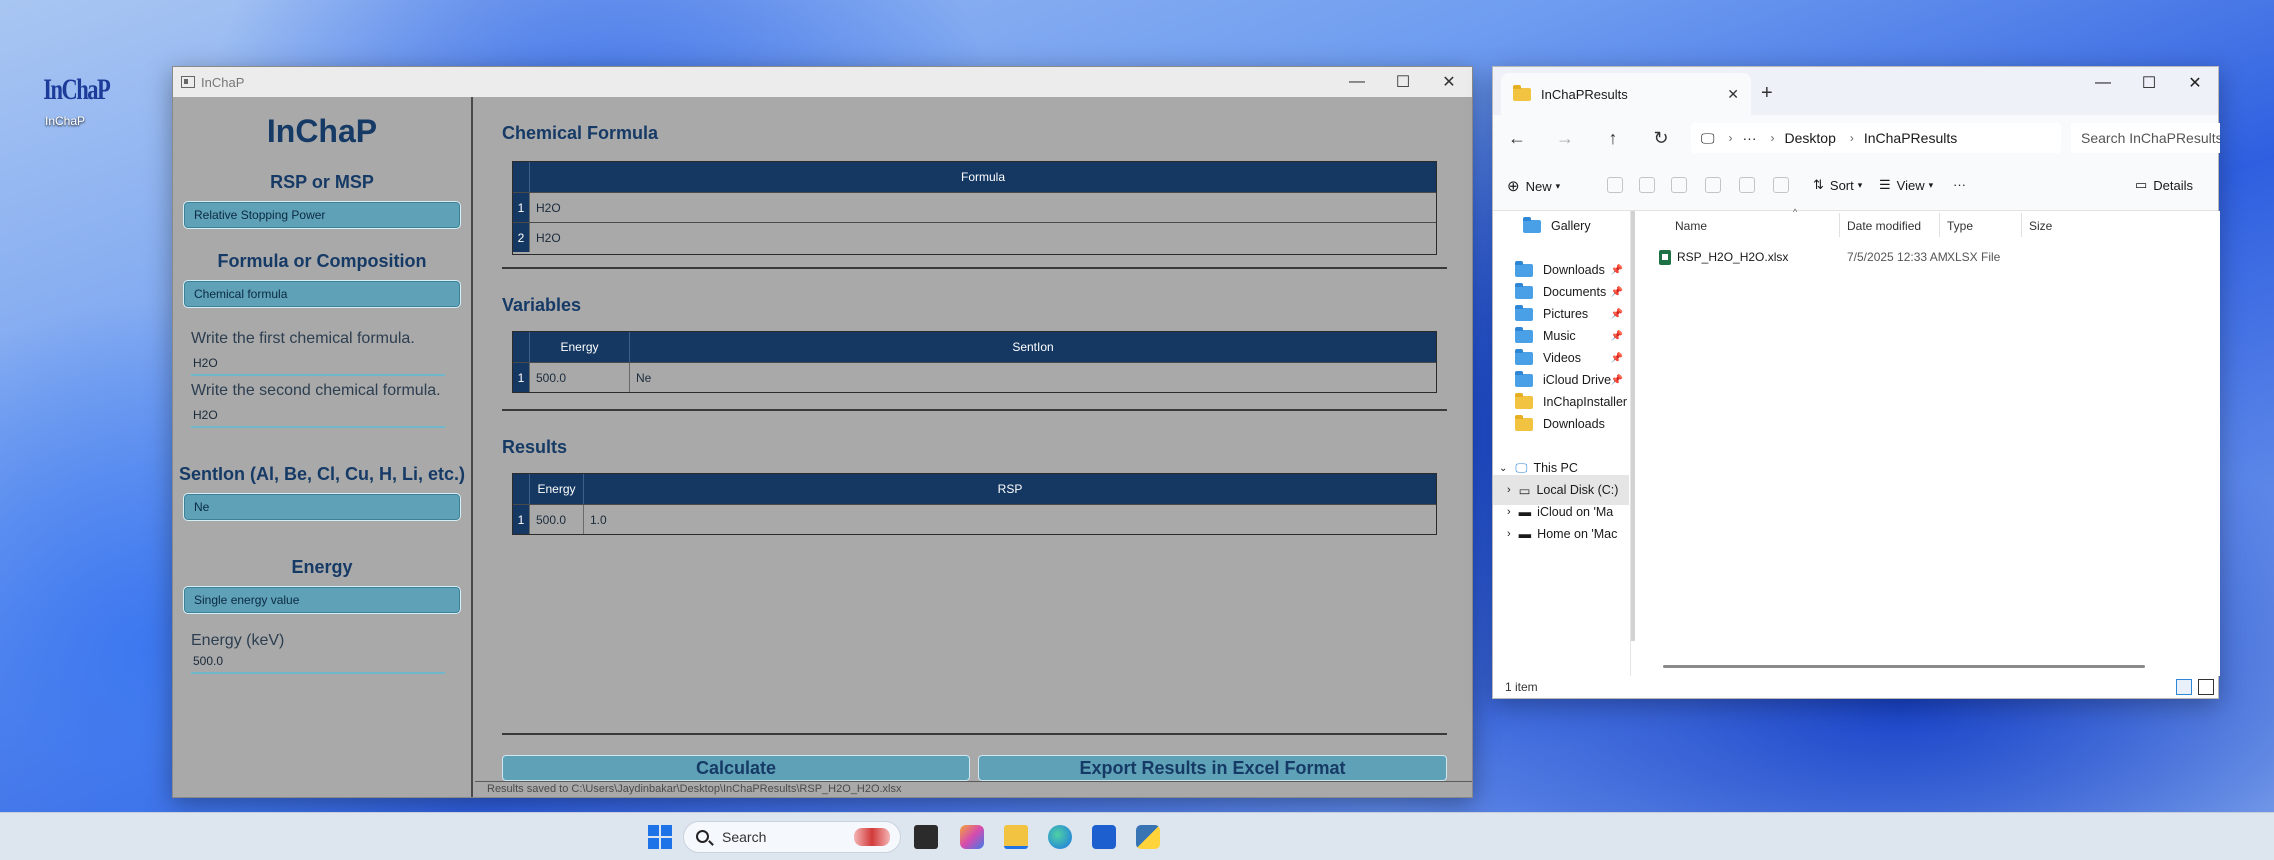  What do you see at coordinates (1009, 489) in the screenshot?
I see `rsp-column-header: RSP` at bounding box center [1009, 489].